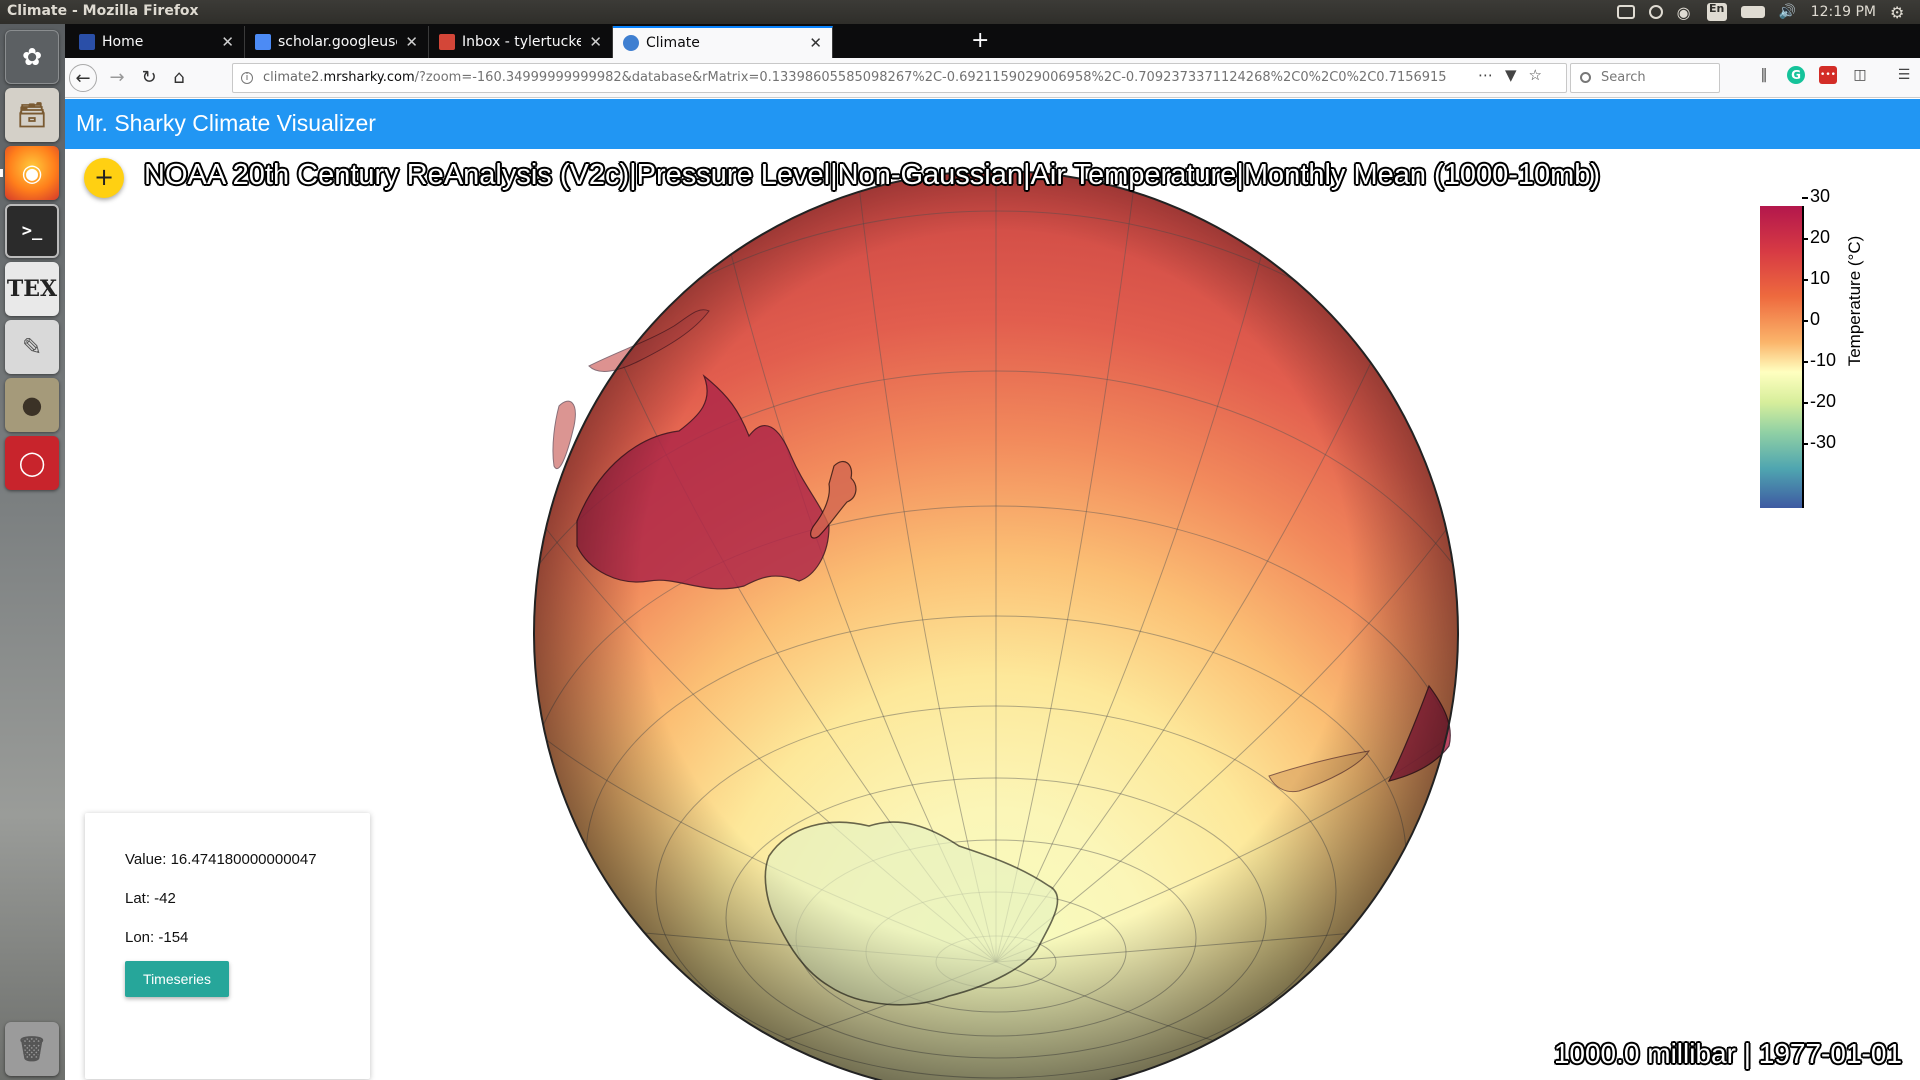 Image resolution: width=1920 pixels, height=1080 pixels. What do you see at coordinates (157, 42) in the screenshot?
I see `tab-home: Home ✕` at bounding box center [157, 42].